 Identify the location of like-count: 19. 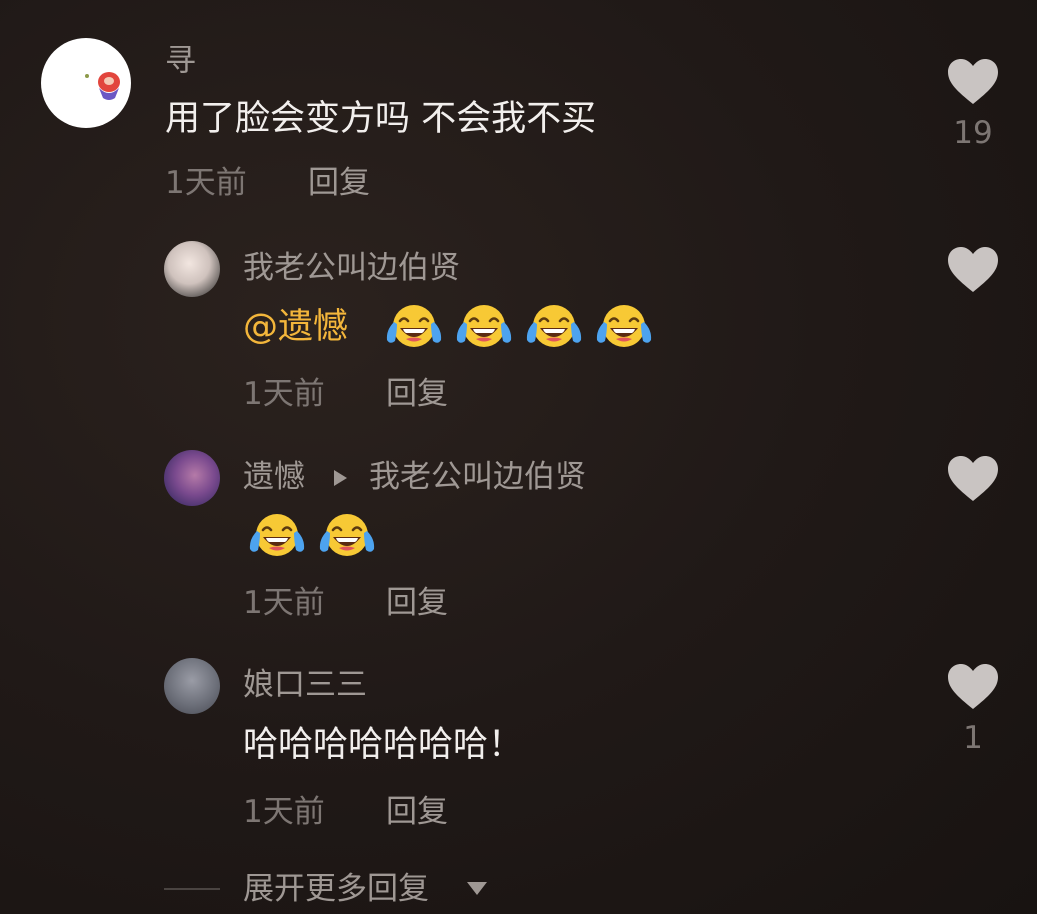
(973, 133).